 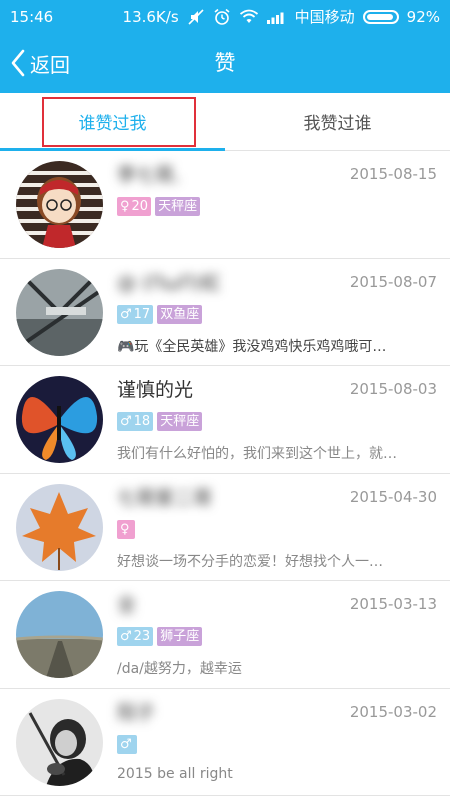 I want to click on user-tags: ♂ 17 双鱼座, so click(x=160, y=314).